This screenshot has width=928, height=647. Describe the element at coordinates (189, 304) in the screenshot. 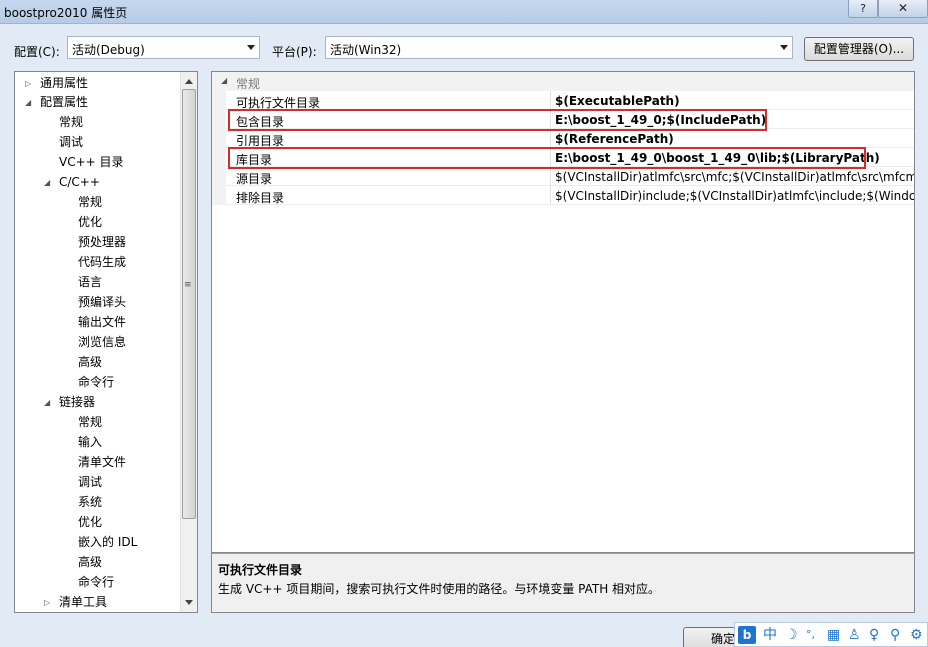

I see `scroll-thumb` at that location.